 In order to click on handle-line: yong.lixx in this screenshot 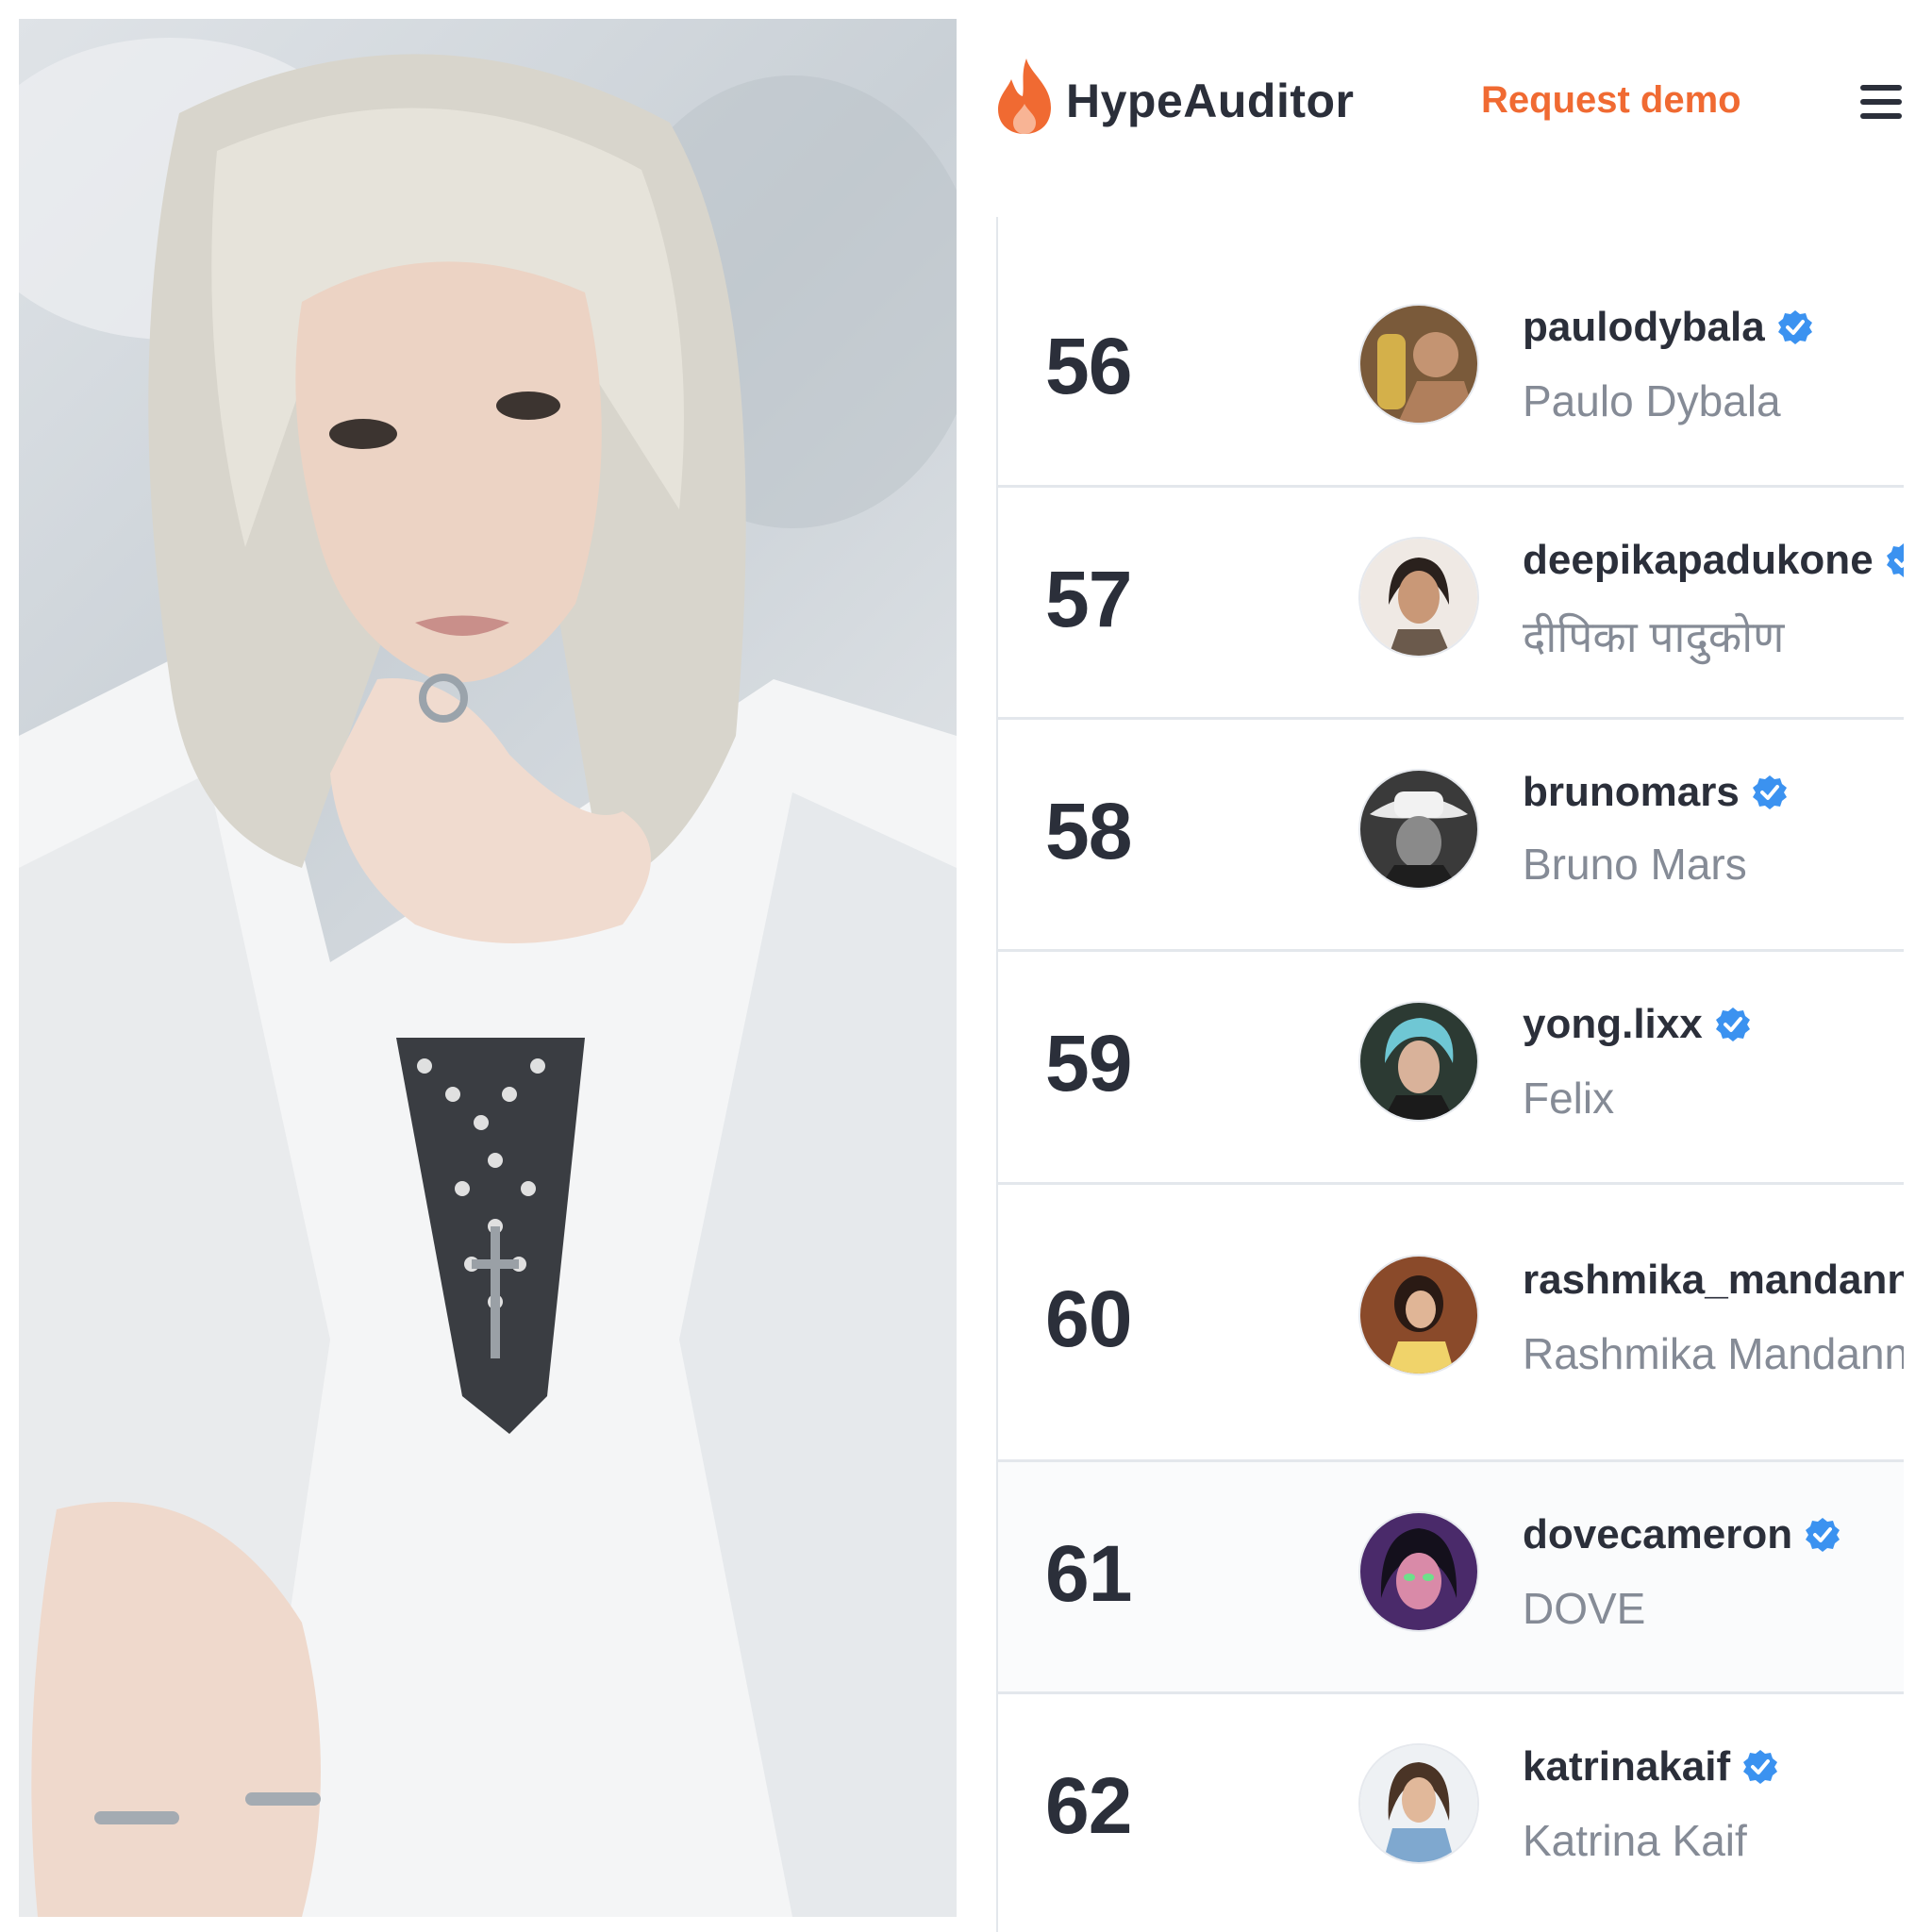, I will do `click(1638, 1025)`.